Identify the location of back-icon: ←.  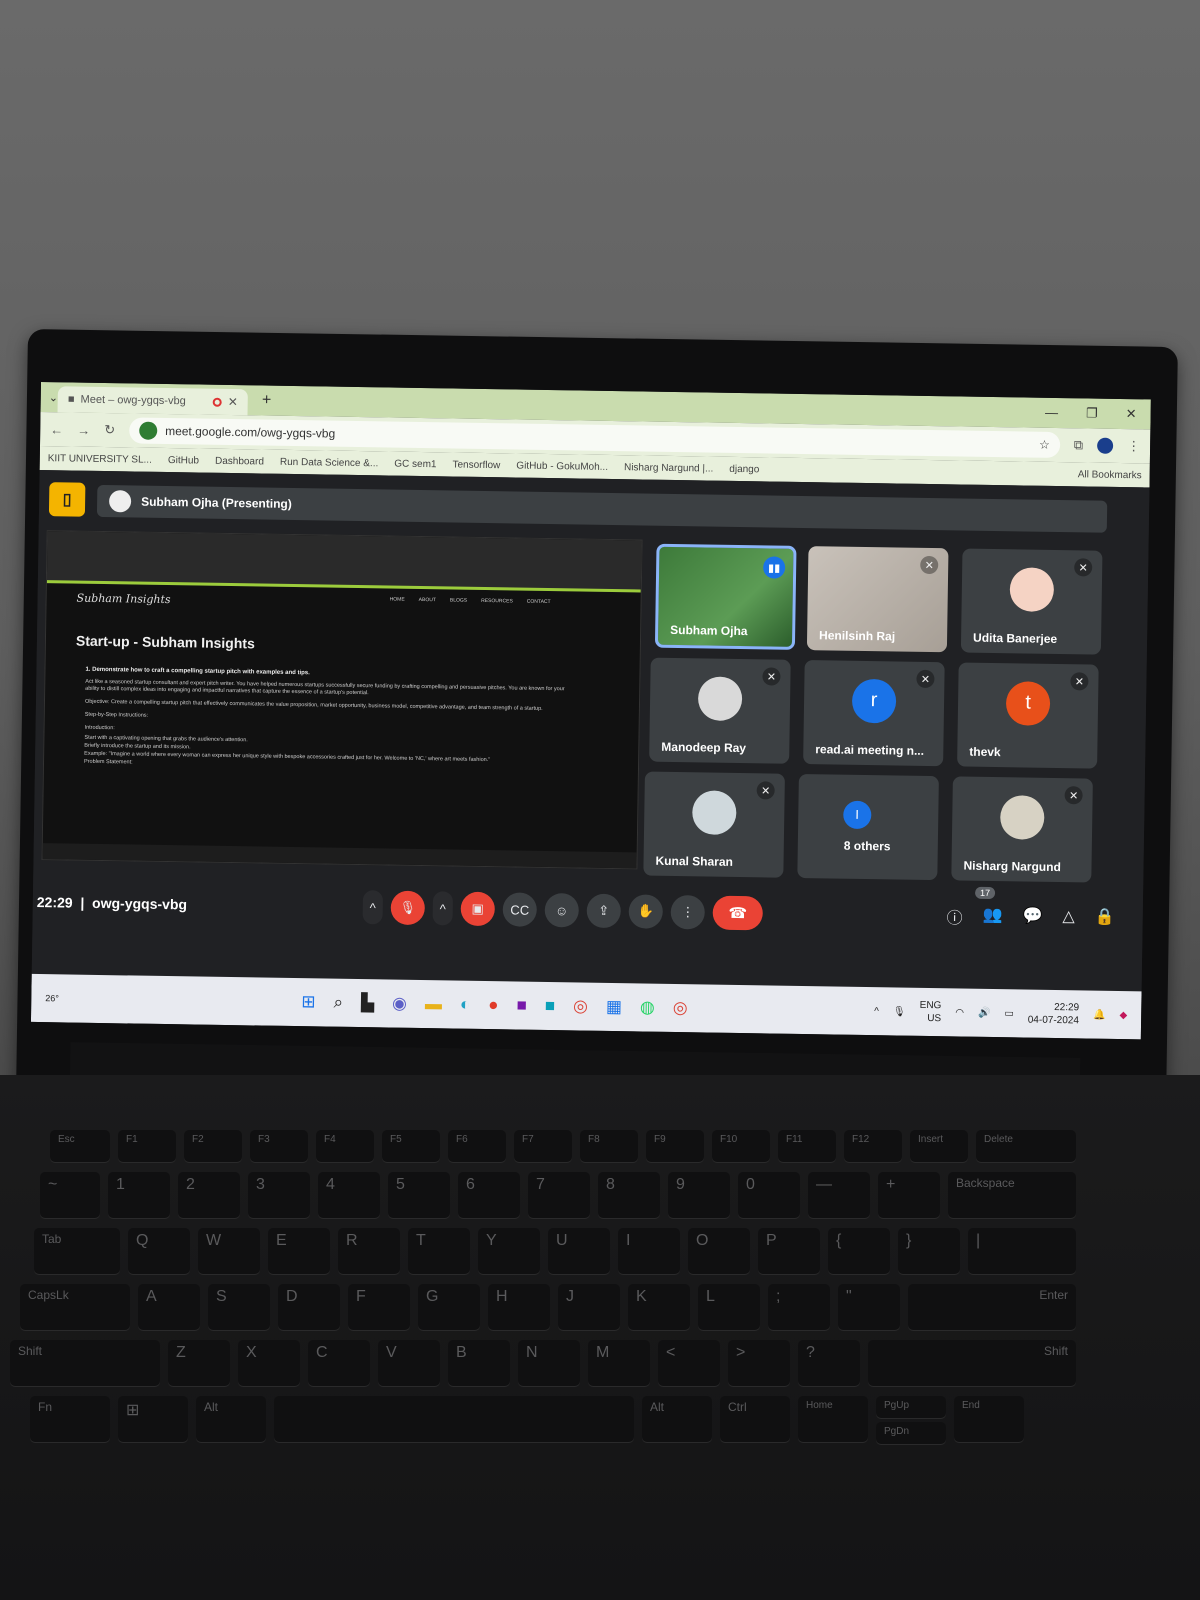
(56, 429).